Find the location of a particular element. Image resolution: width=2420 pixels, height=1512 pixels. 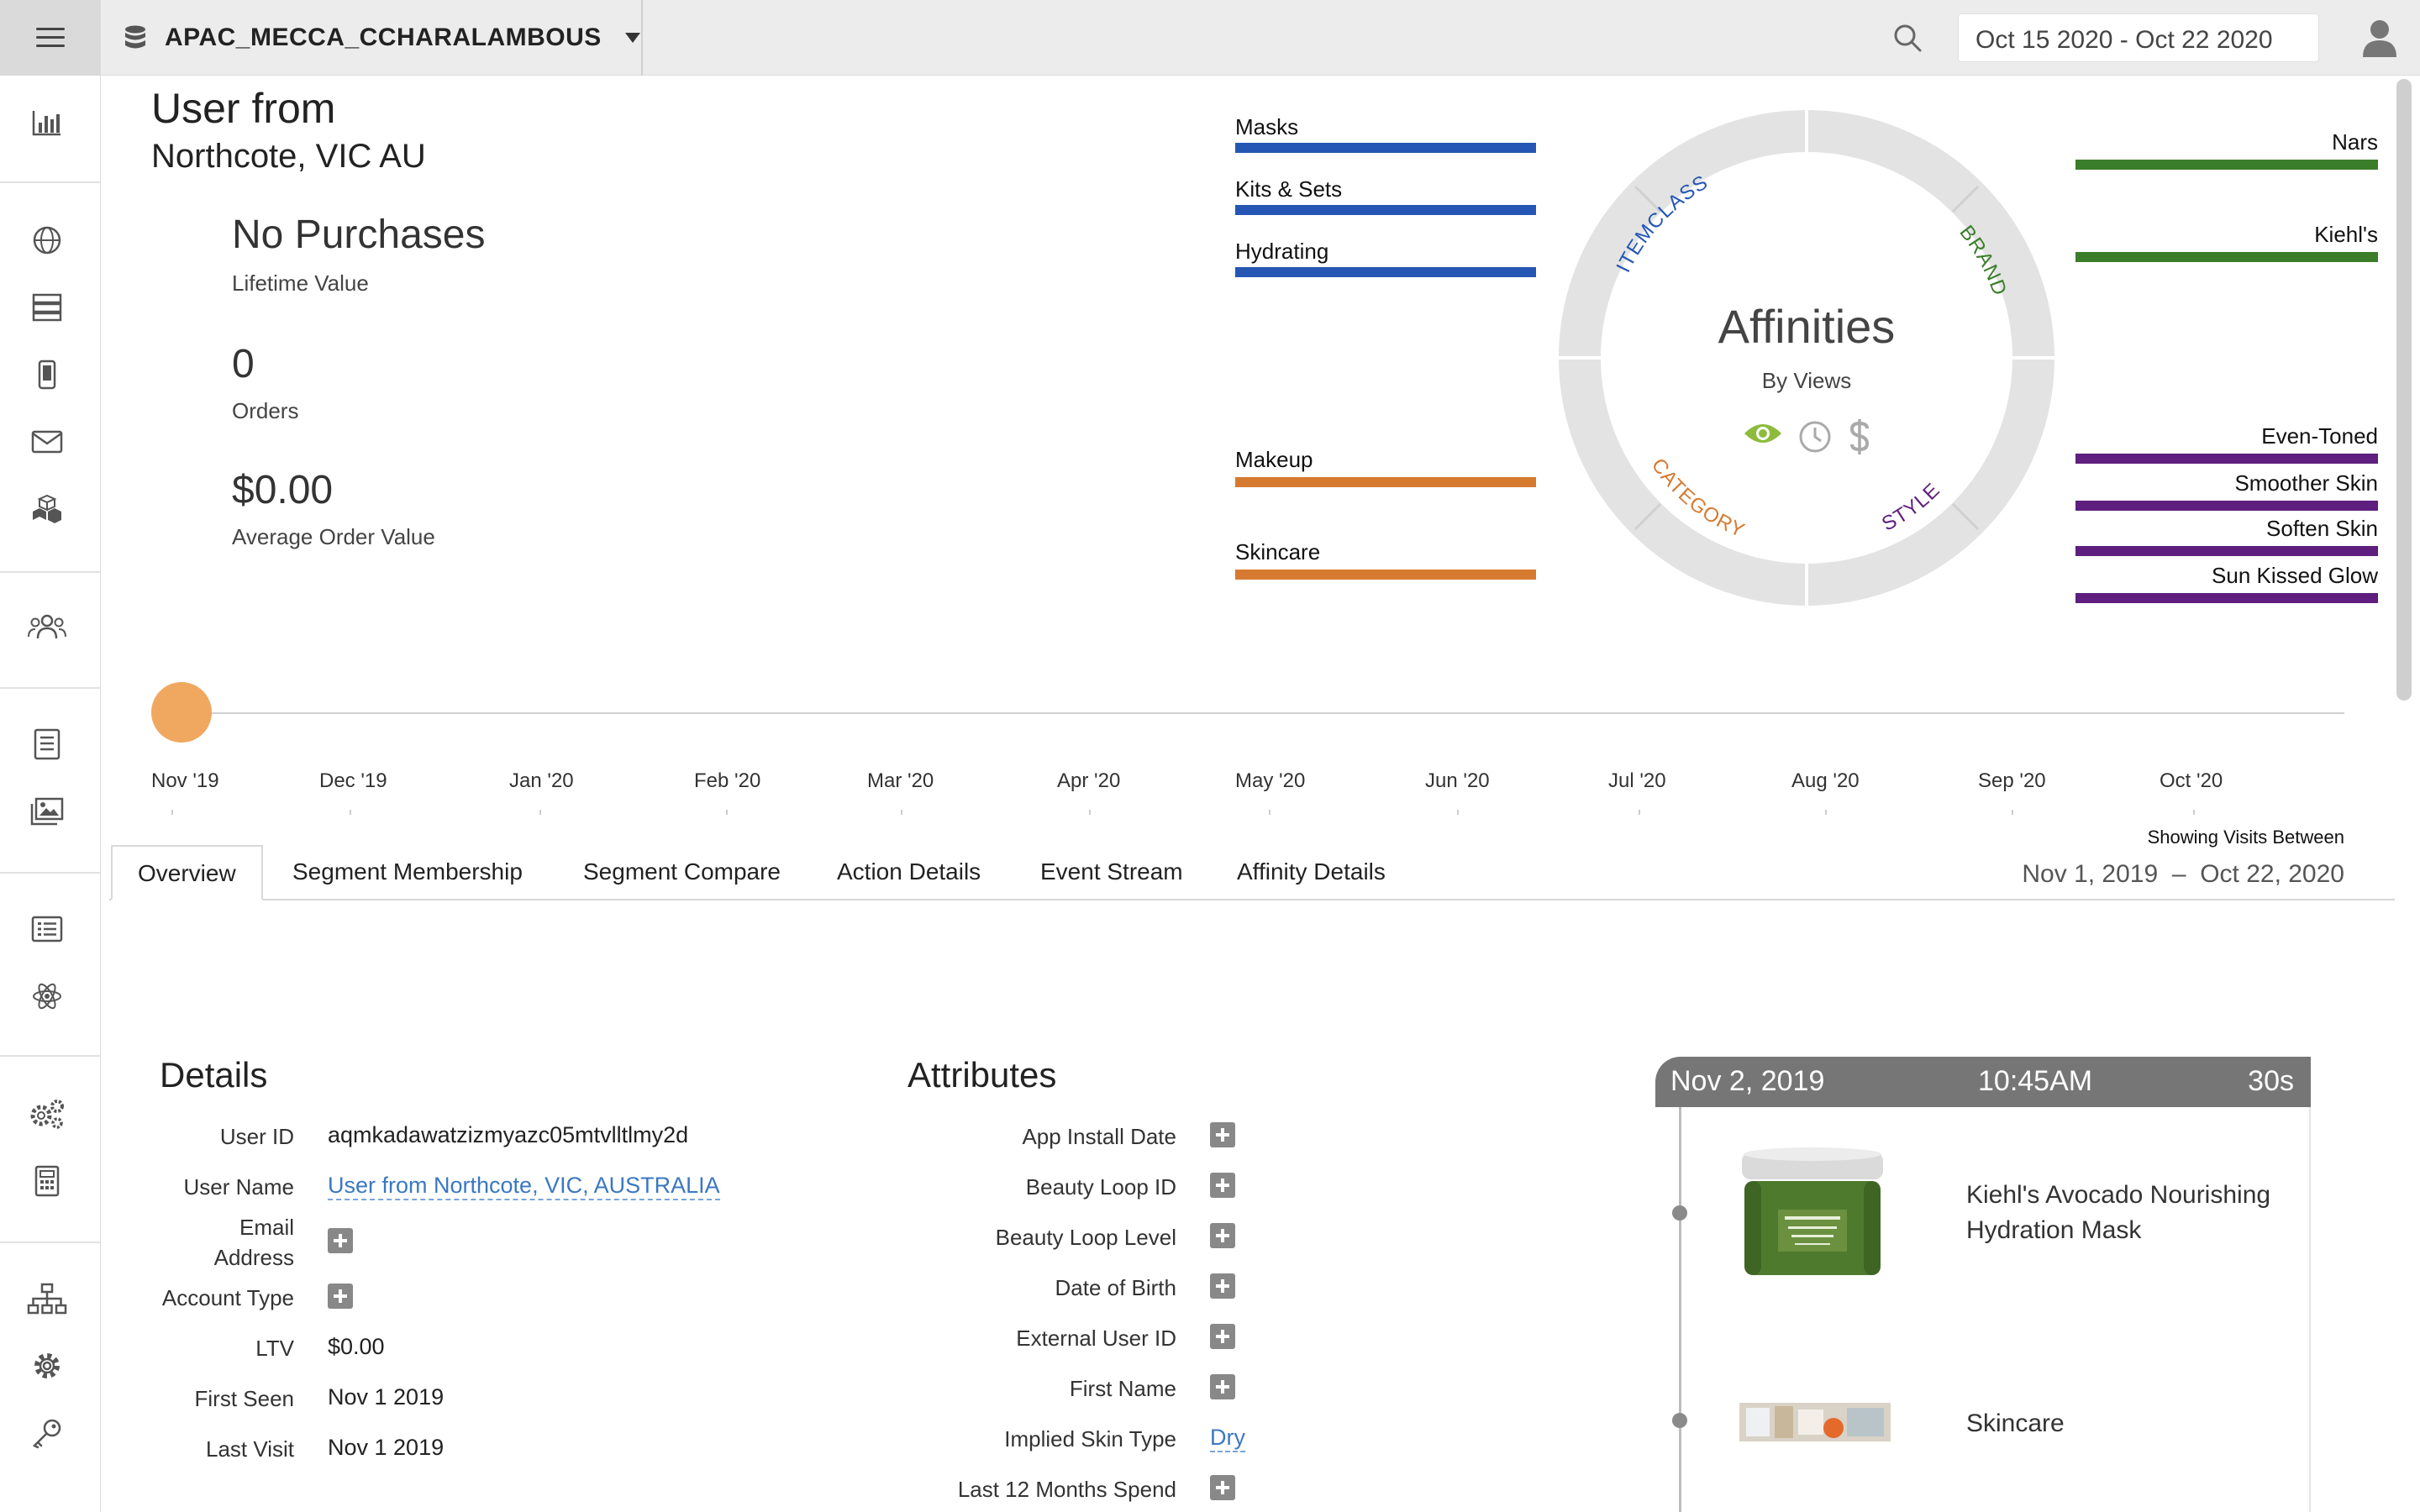

menu-button is located at coordinates (51, 38).